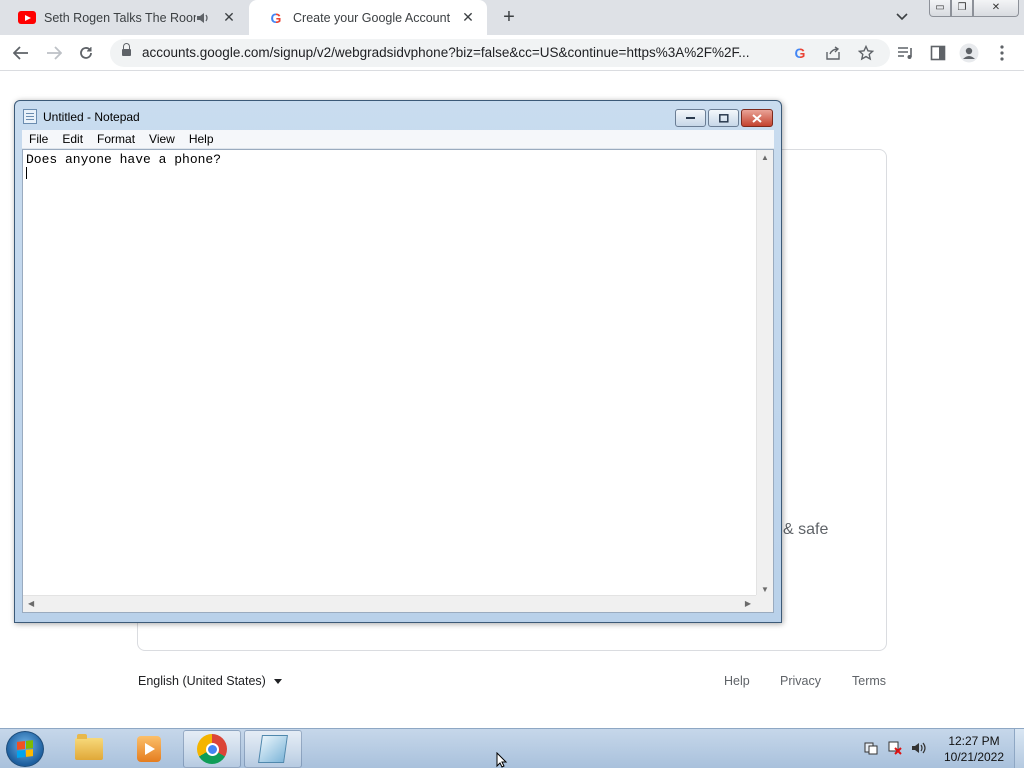 Image resolution: width=1024 pixels, height=768 pixels. Describe the element at coordinates (737, 681) in the screenshot. I see `footer-help-link: Help` at that location.